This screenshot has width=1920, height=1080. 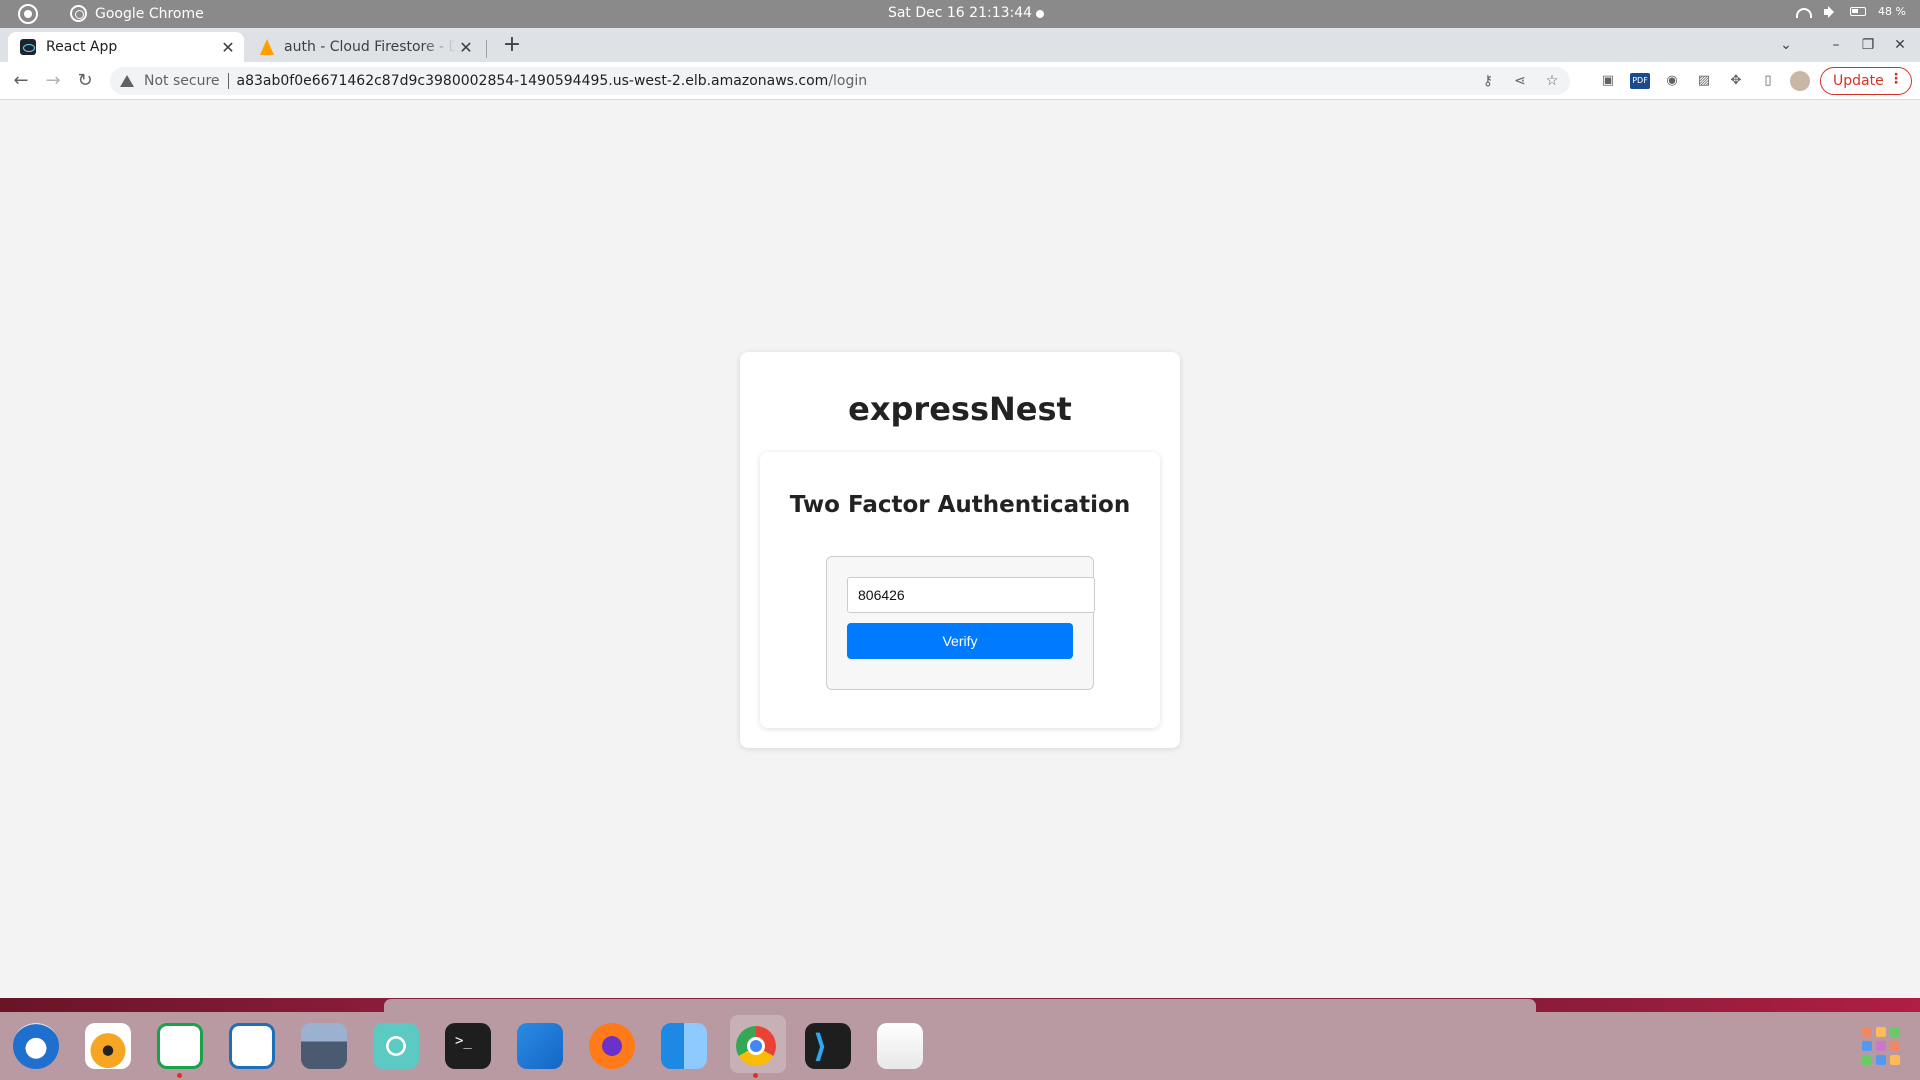 What do you see at coordinates (1040, 14) in the screenshot?
I see `recording-indicator-icon` at bounding box center [1040, 14].